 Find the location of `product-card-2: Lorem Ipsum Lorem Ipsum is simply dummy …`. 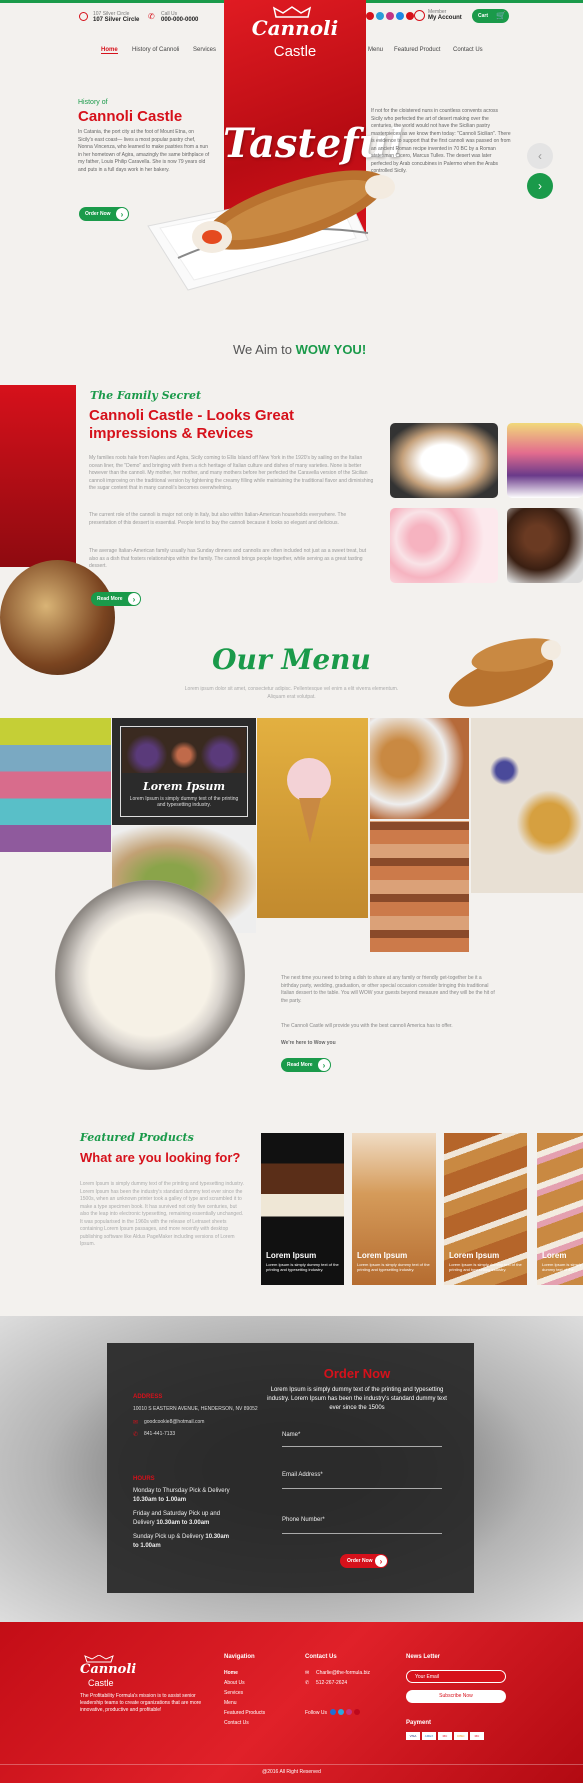

product-card-2: Lorem Ipsum Lorem Ipsum is simply dummy … is located at coordinates (394, 1209).